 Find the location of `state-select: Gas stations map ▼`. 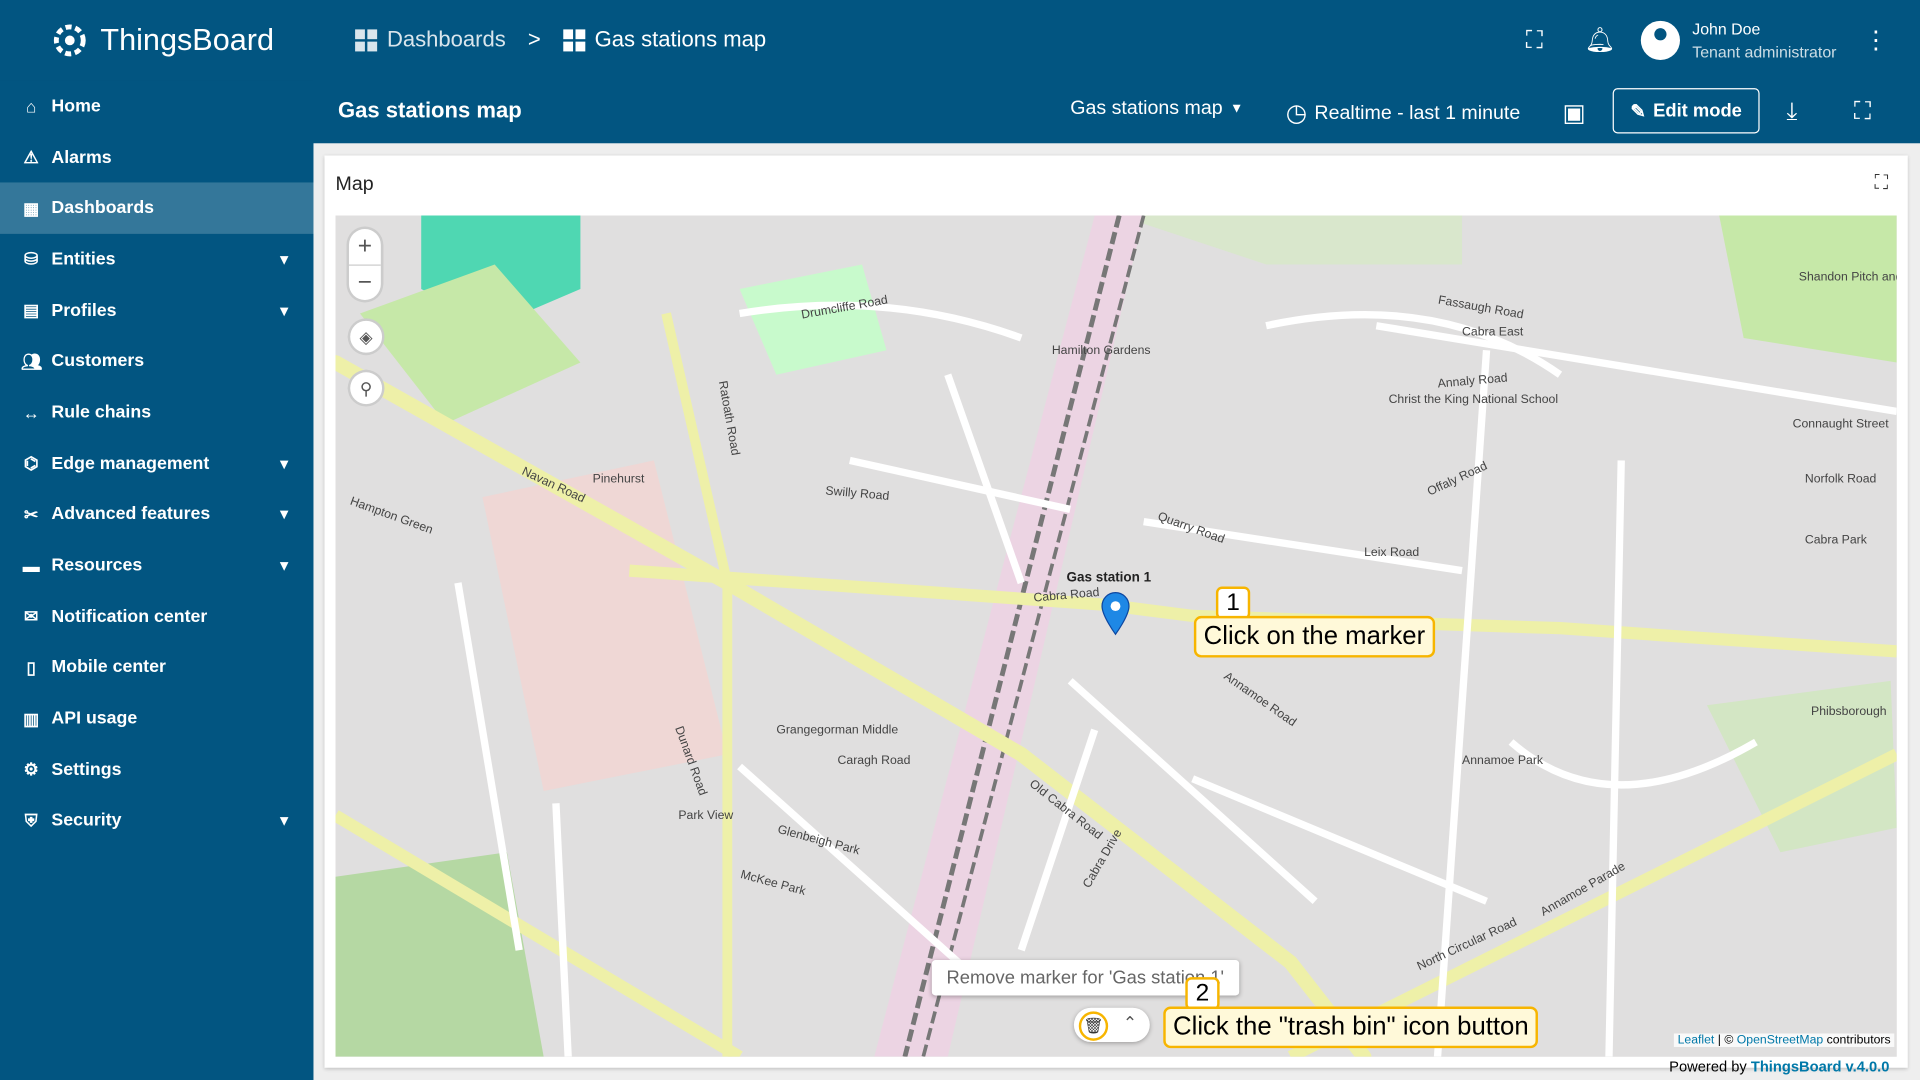

state-select: Gas stations map ▼ is located at coordinates (1156, 109).